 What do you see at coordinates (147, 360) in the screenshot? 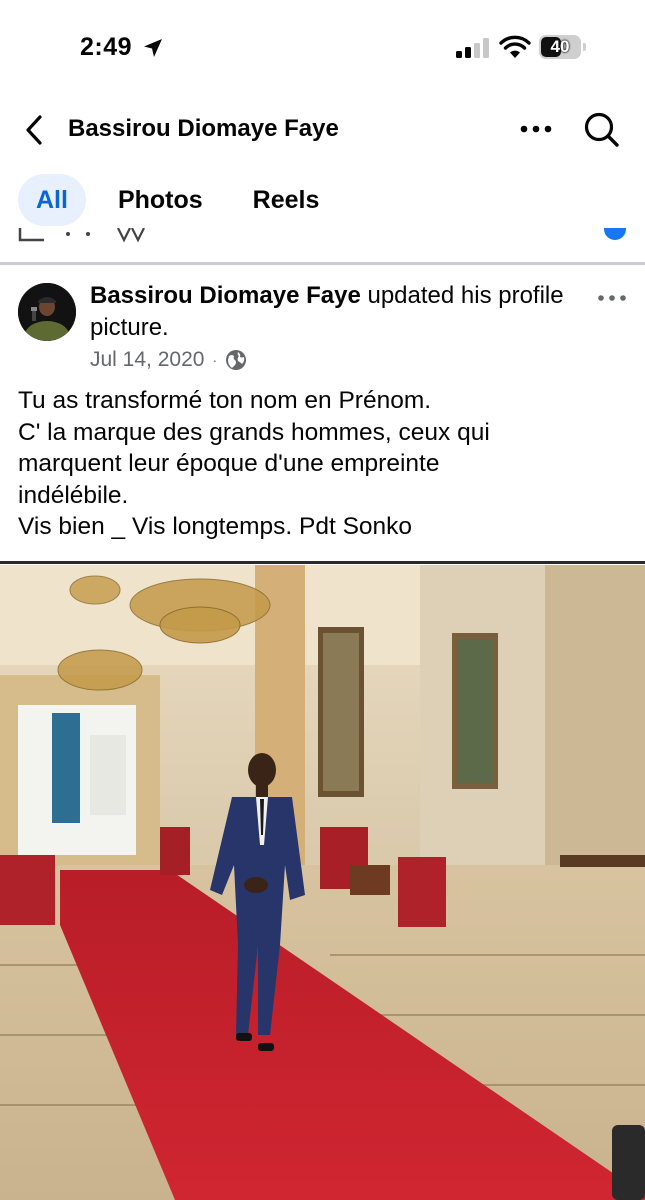
I see `post-date: Jul 14, 2020` at bounding box center [147, 360].